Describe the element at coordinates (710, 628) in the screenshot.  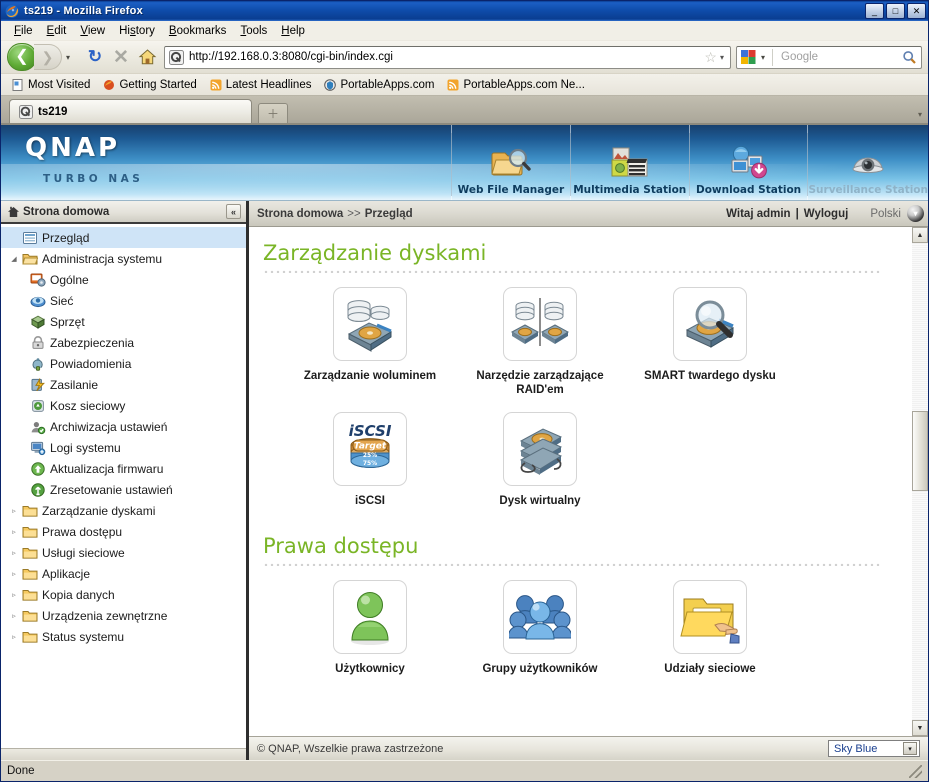
I see `tile-network-shares: Udziały sieciowe` at that location.